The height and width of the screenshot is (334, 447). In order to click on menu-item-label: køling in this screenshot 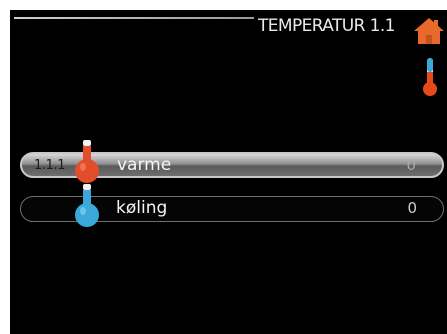, I will do `click(142, 208)`.